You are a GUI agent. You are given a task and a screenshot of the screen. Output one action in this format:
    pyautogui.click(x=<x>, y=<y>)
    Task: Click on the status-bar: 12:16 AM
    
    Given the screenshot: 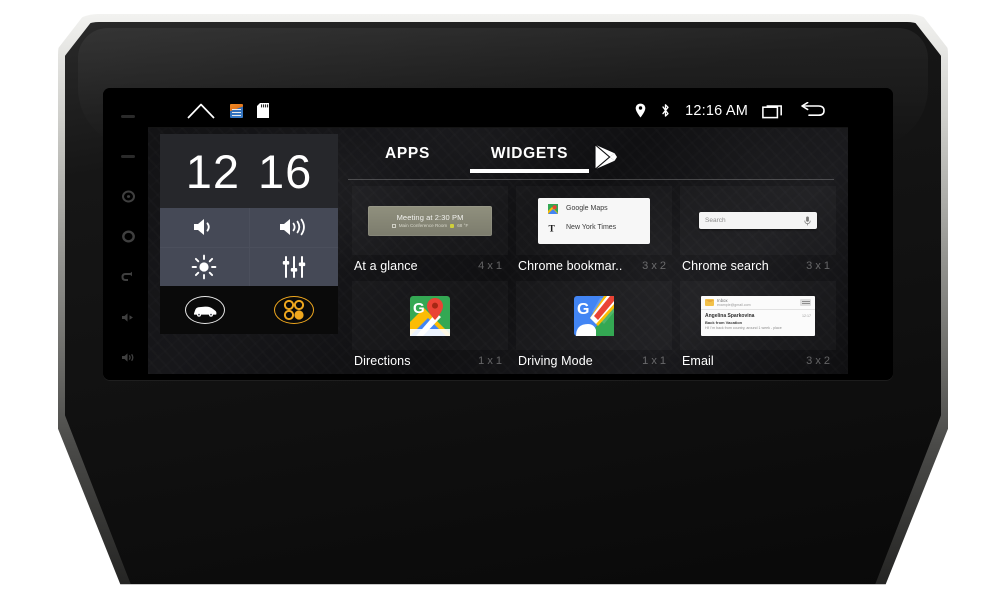 What is the action you would take?
    pyautogui.click(x=498, y=111)
    